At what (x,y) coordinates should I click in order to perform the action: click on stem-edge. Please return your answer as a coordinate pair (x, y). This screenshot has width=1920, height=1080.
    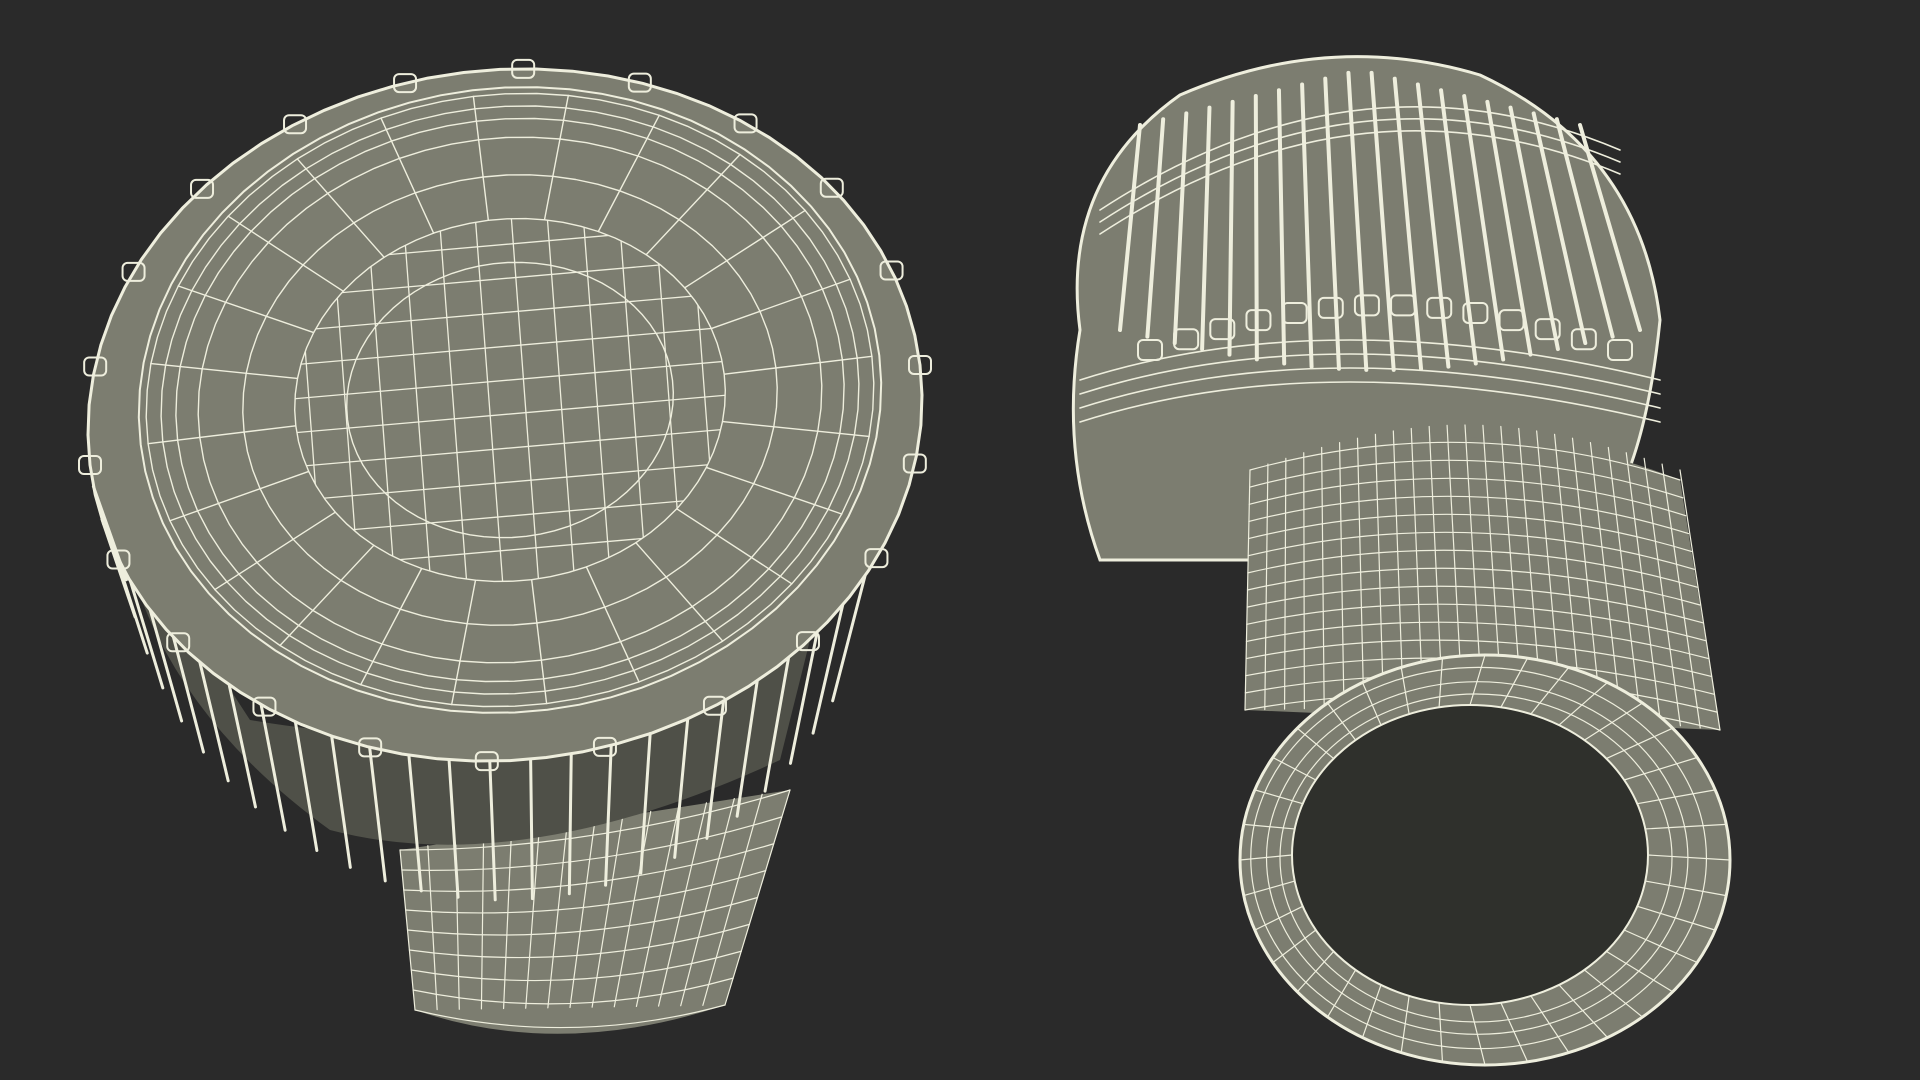
    Looking at the image, I should click on (1304, 581).